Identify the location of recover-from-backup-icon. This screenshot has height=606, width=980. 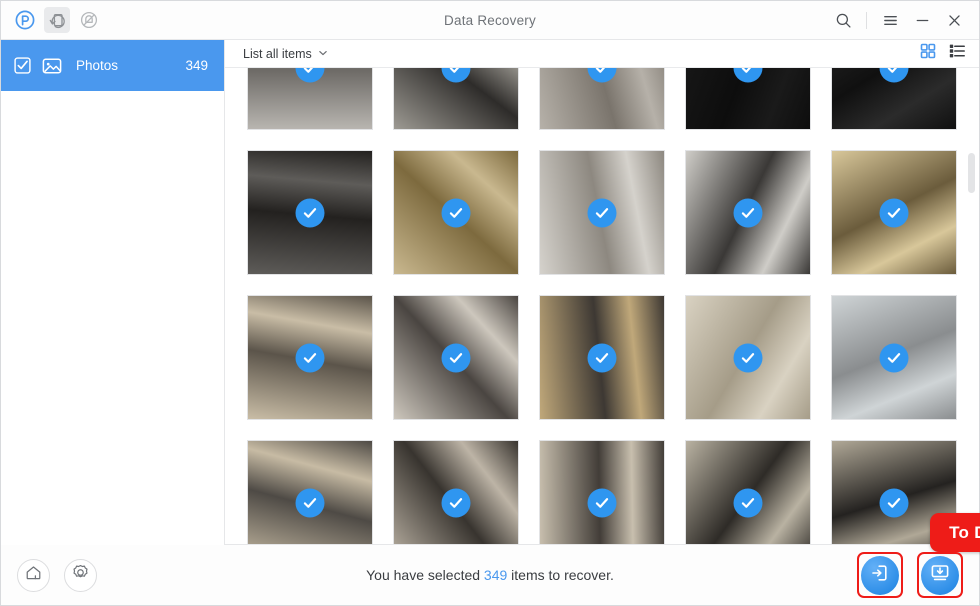
(89, 20).